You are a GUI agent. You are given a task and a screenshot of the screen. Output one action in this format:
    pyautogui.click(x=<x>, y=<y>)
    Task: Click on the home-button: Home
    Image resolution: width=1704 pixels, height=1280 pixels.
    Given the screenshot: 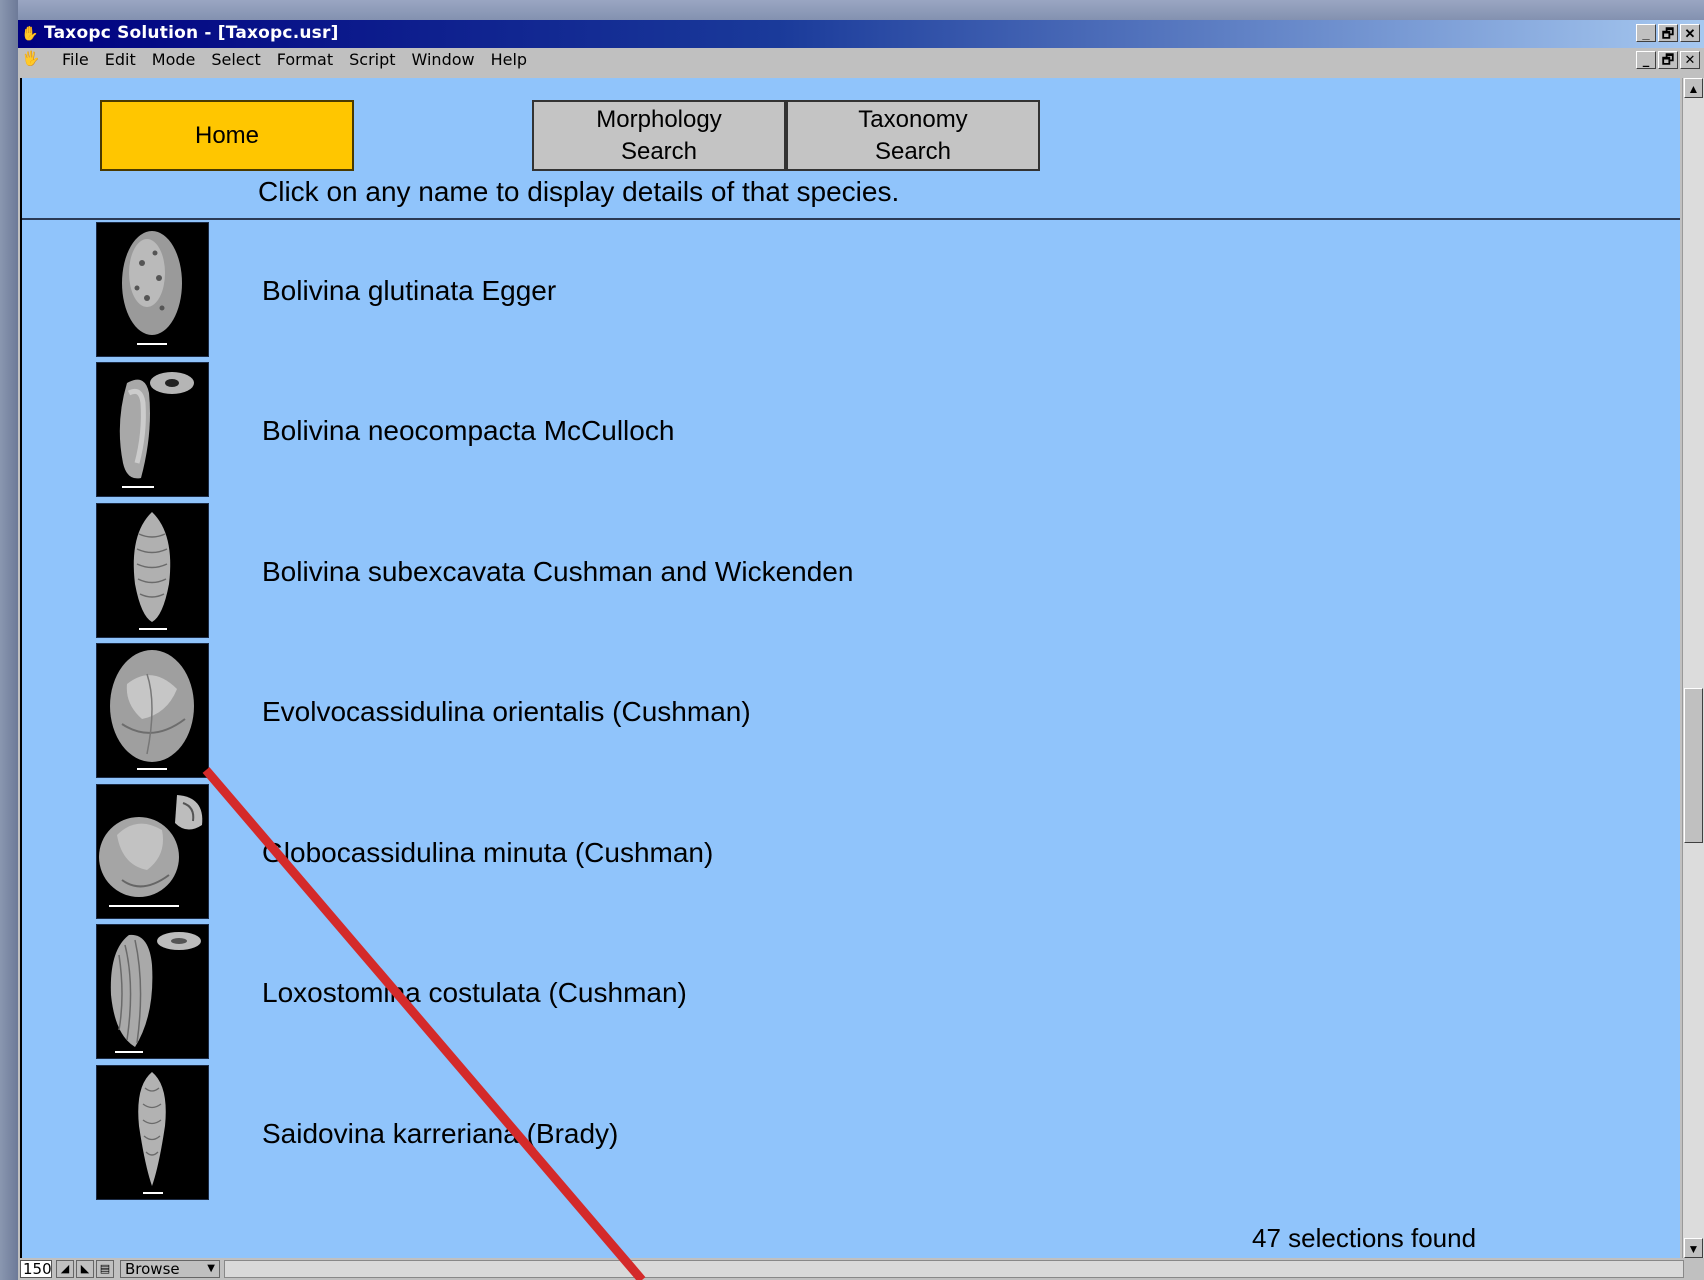 What is the action you would take?
    pyautogui.click(x=227, y=135)
    